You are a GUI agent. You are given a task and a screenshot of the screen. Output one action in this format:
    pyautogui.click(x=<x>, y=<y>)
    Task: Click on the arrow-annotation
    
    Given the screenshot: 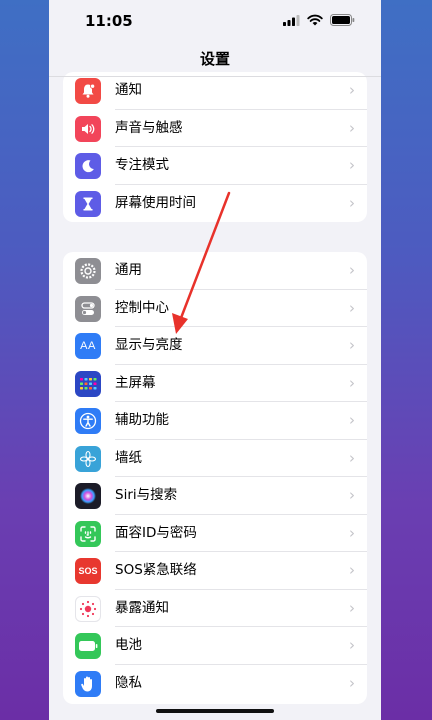 What is the action you would take?
    pyautogui.click(x=201, y=262)
    